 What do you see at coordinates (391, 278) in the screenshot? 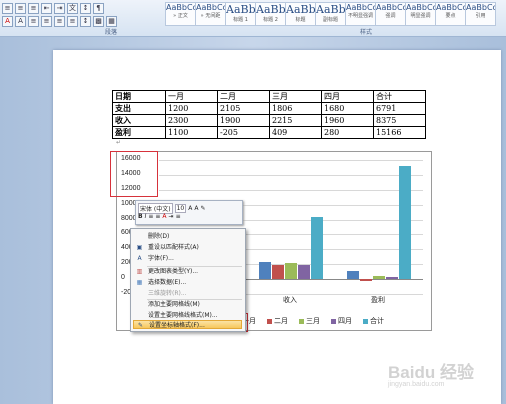
I see `bar-四月-盈利` at bounding box center [391, 278].